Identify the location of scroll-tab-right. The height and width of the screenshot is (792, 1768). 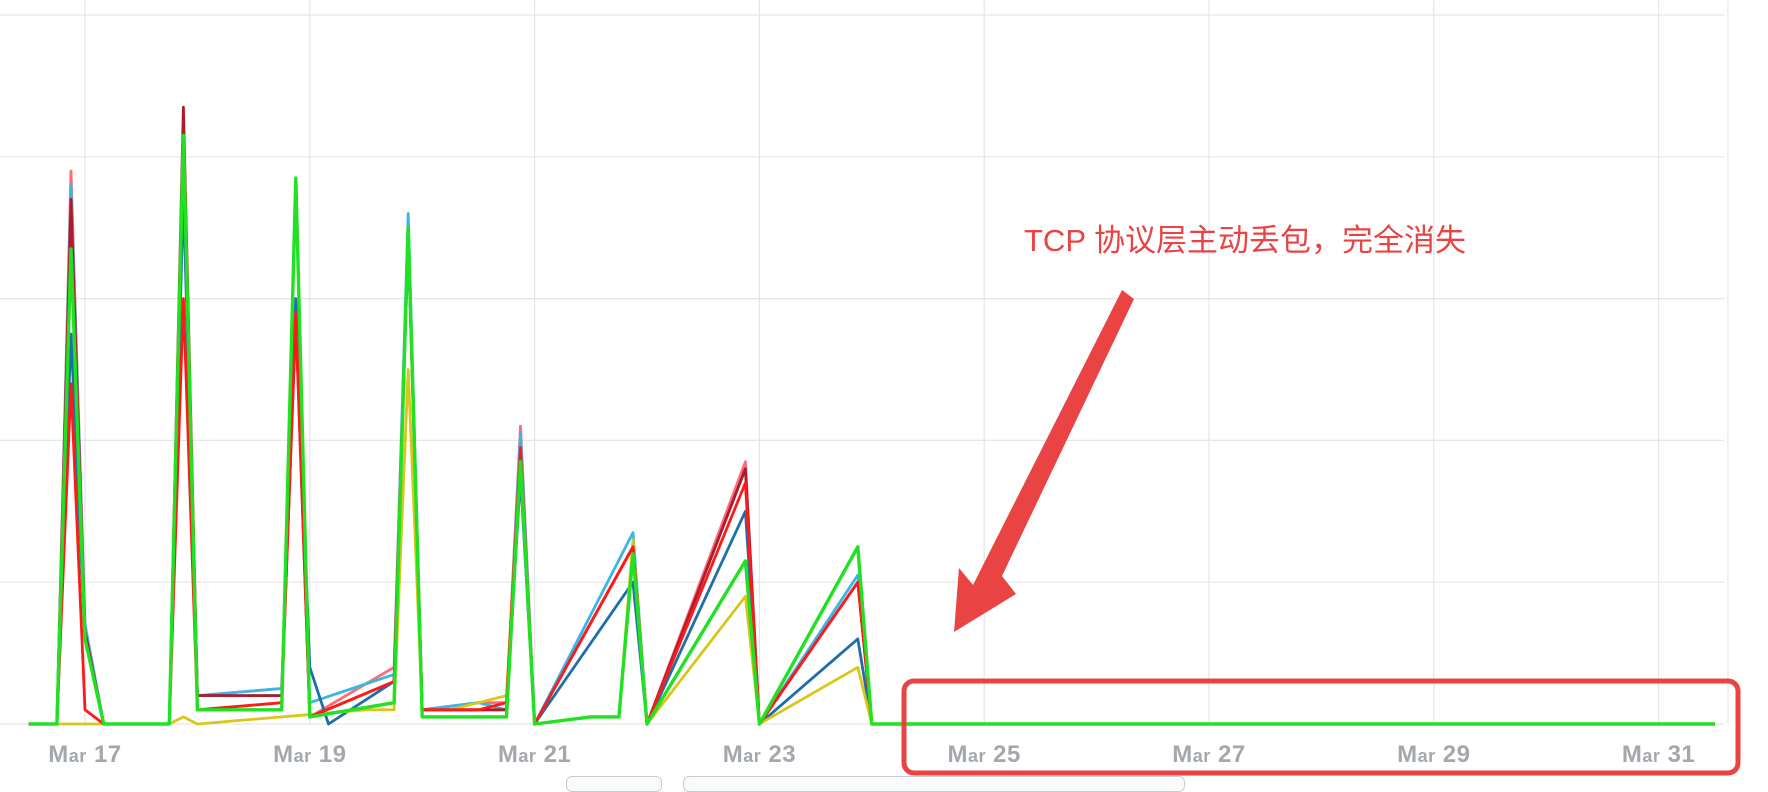
(934, 784).